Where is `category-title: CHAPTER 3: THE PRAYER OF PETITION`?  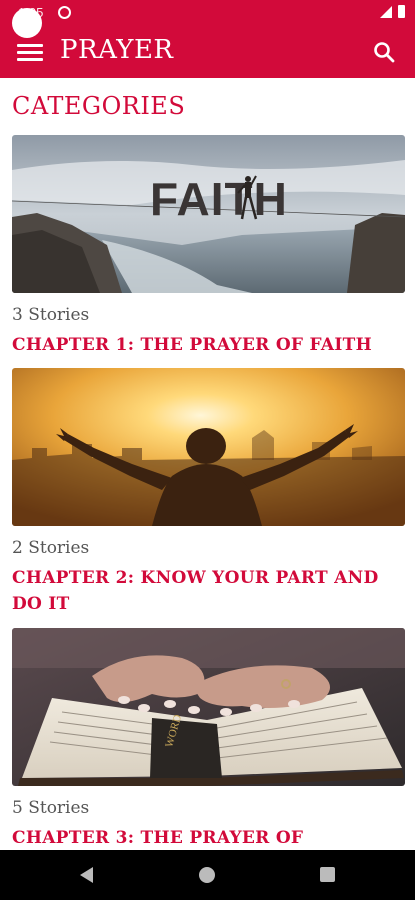 category-title: CHAPTER 3: THE PRAYER OF PETITION is located at coordinates (208, 838).